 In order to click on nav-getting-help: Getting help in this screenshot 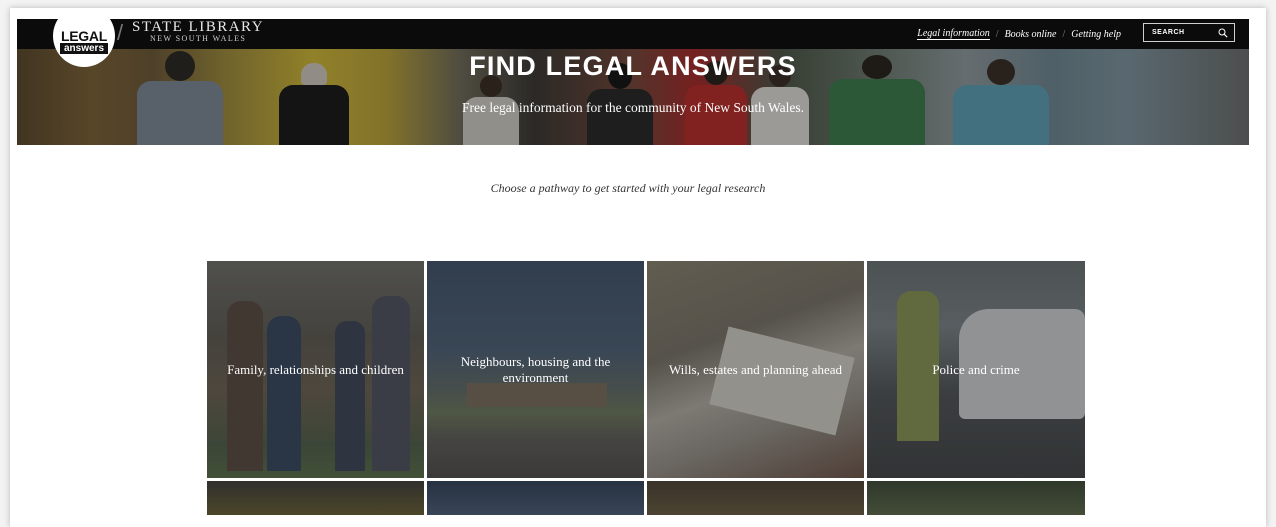, I will do `click(1096, 34)`.